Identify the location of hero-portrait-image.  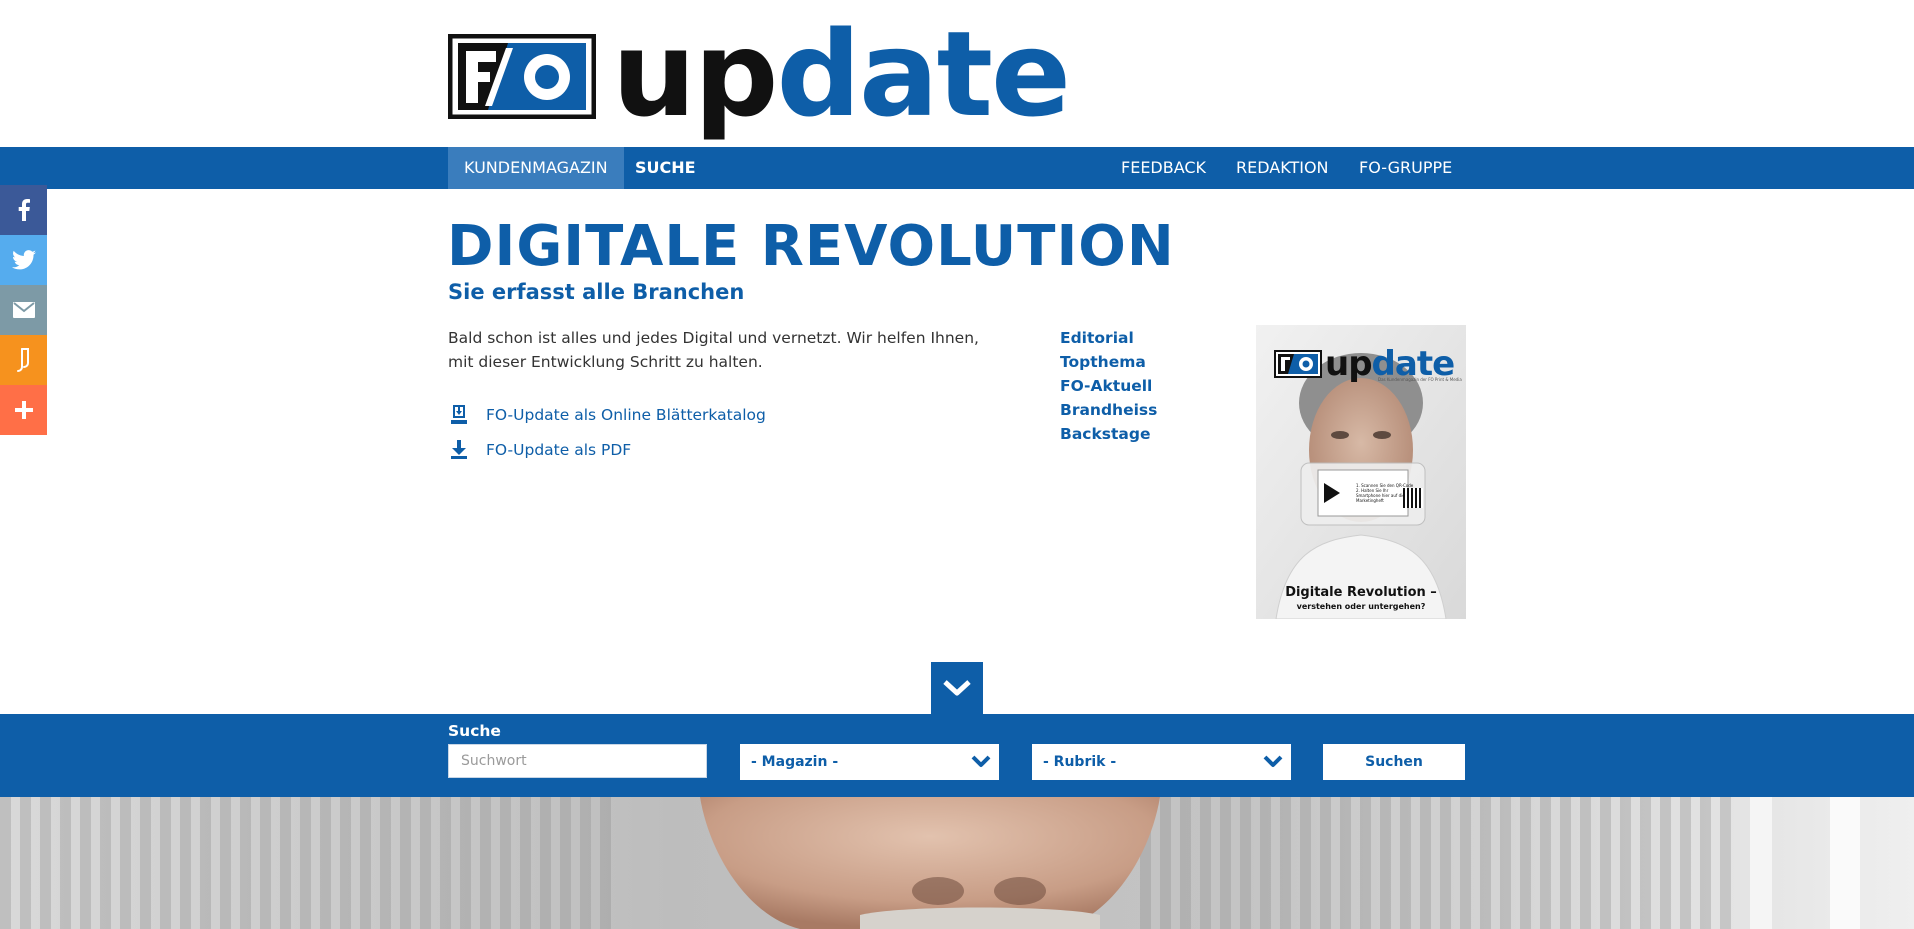
(957, 863).